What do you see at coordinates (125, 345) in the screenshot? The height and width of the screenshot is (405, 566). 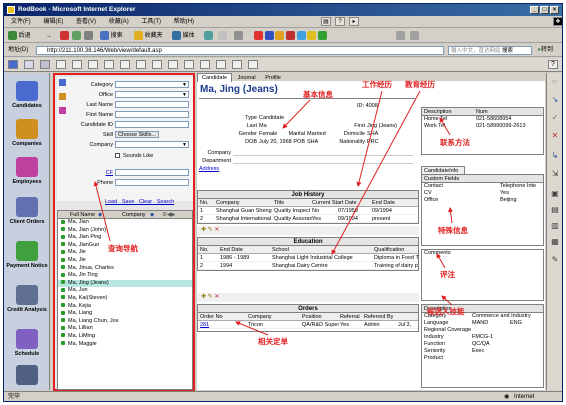 I see `list-item: Ma, Maggie` at bounding box center [125, 345].